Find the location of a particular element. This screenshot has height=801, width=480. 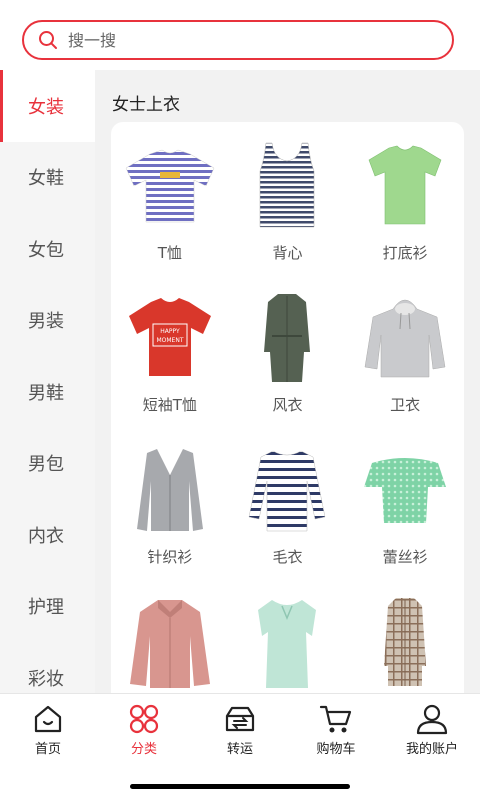

sidebar-item-label: 内衣 is located at coordinates (46, 536).